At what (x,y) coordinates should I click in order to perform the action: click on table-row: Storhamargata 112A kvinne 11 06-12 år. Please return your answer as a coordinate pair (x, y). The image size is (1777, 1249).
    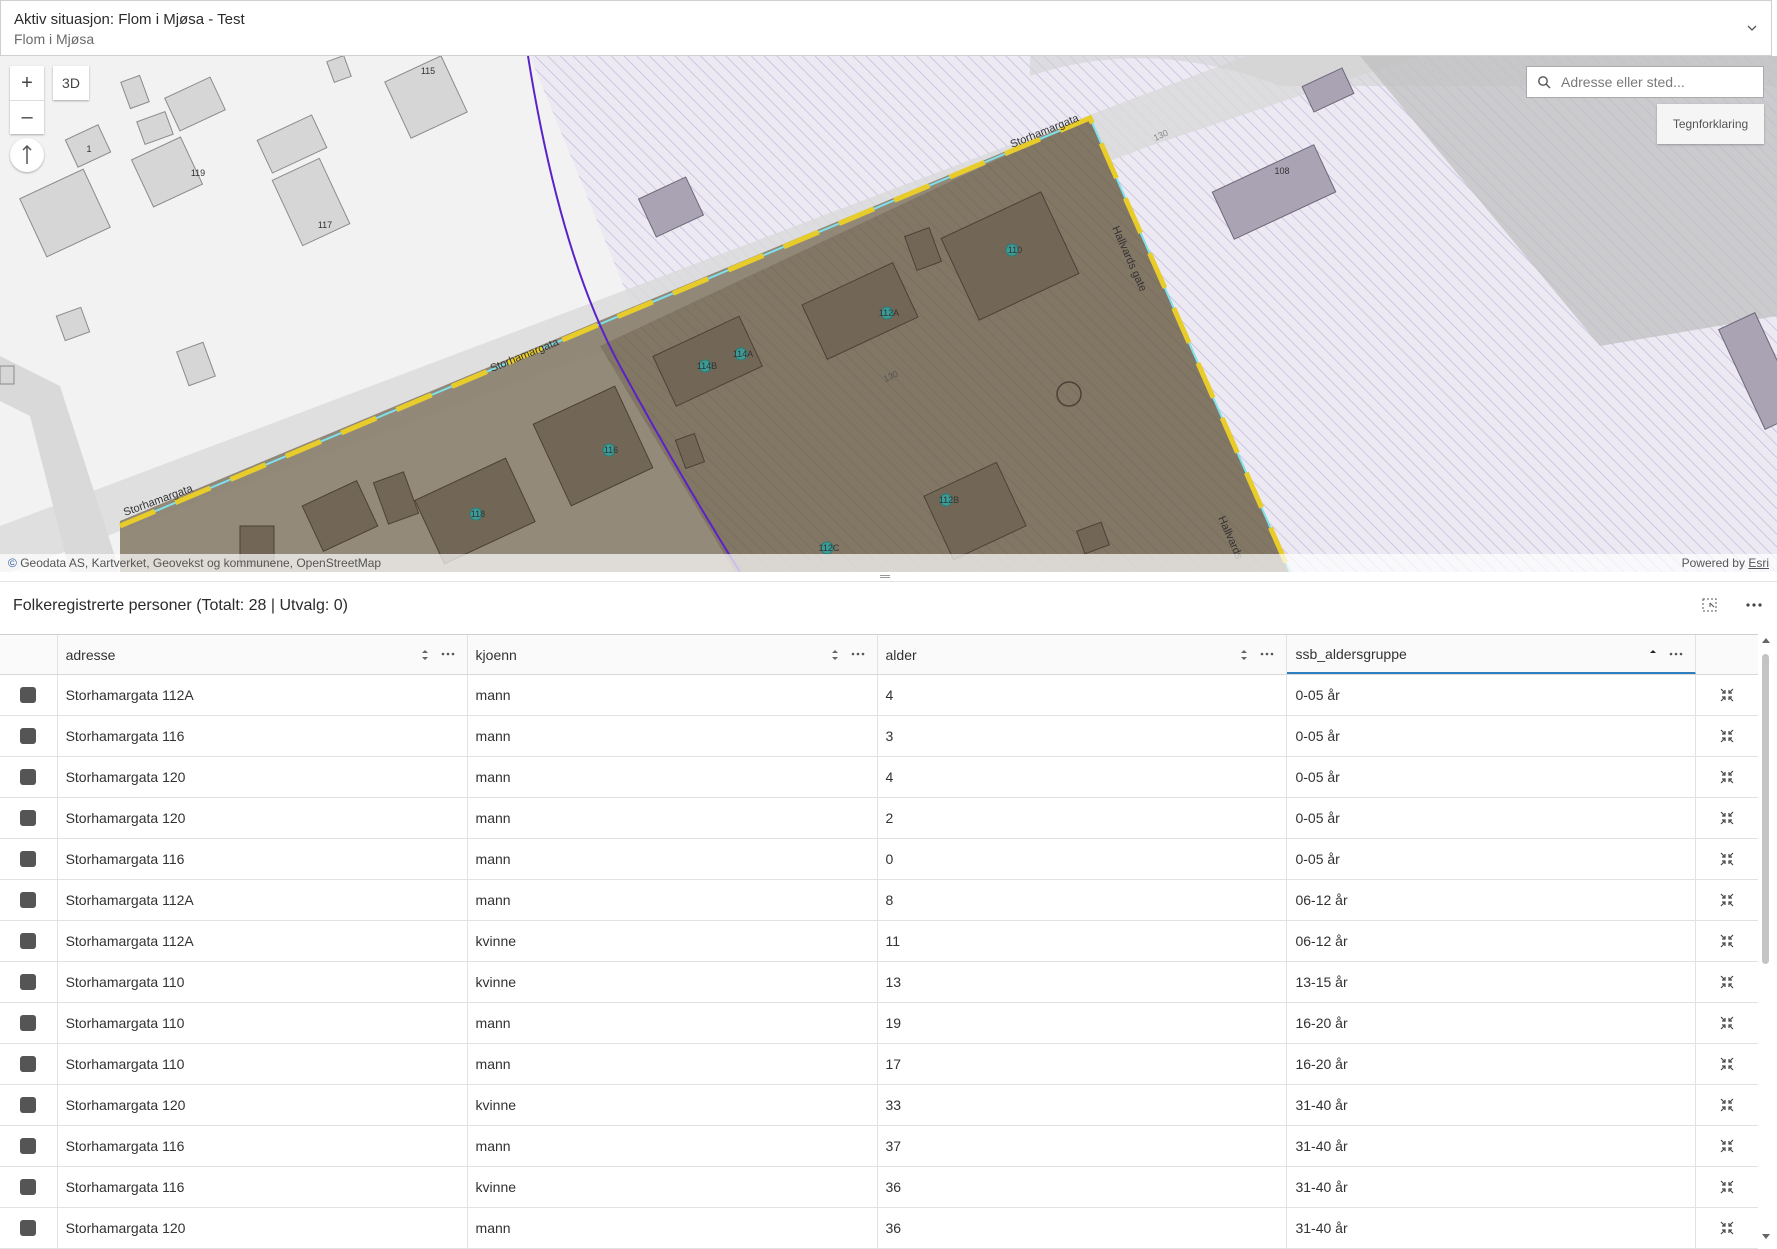
    Looking at the image, I should click on (879, 941).